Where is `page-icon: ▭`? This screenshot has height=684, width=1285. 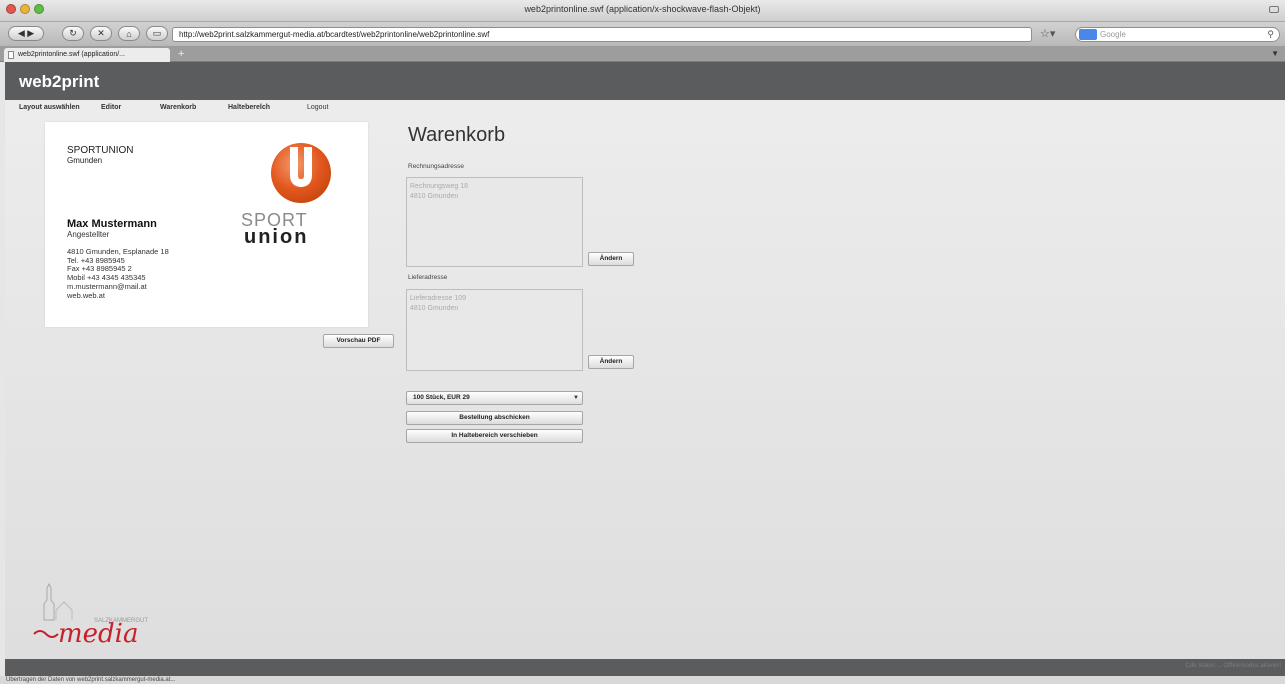
page-icon: ▭ is located at coordinates (157, 33).